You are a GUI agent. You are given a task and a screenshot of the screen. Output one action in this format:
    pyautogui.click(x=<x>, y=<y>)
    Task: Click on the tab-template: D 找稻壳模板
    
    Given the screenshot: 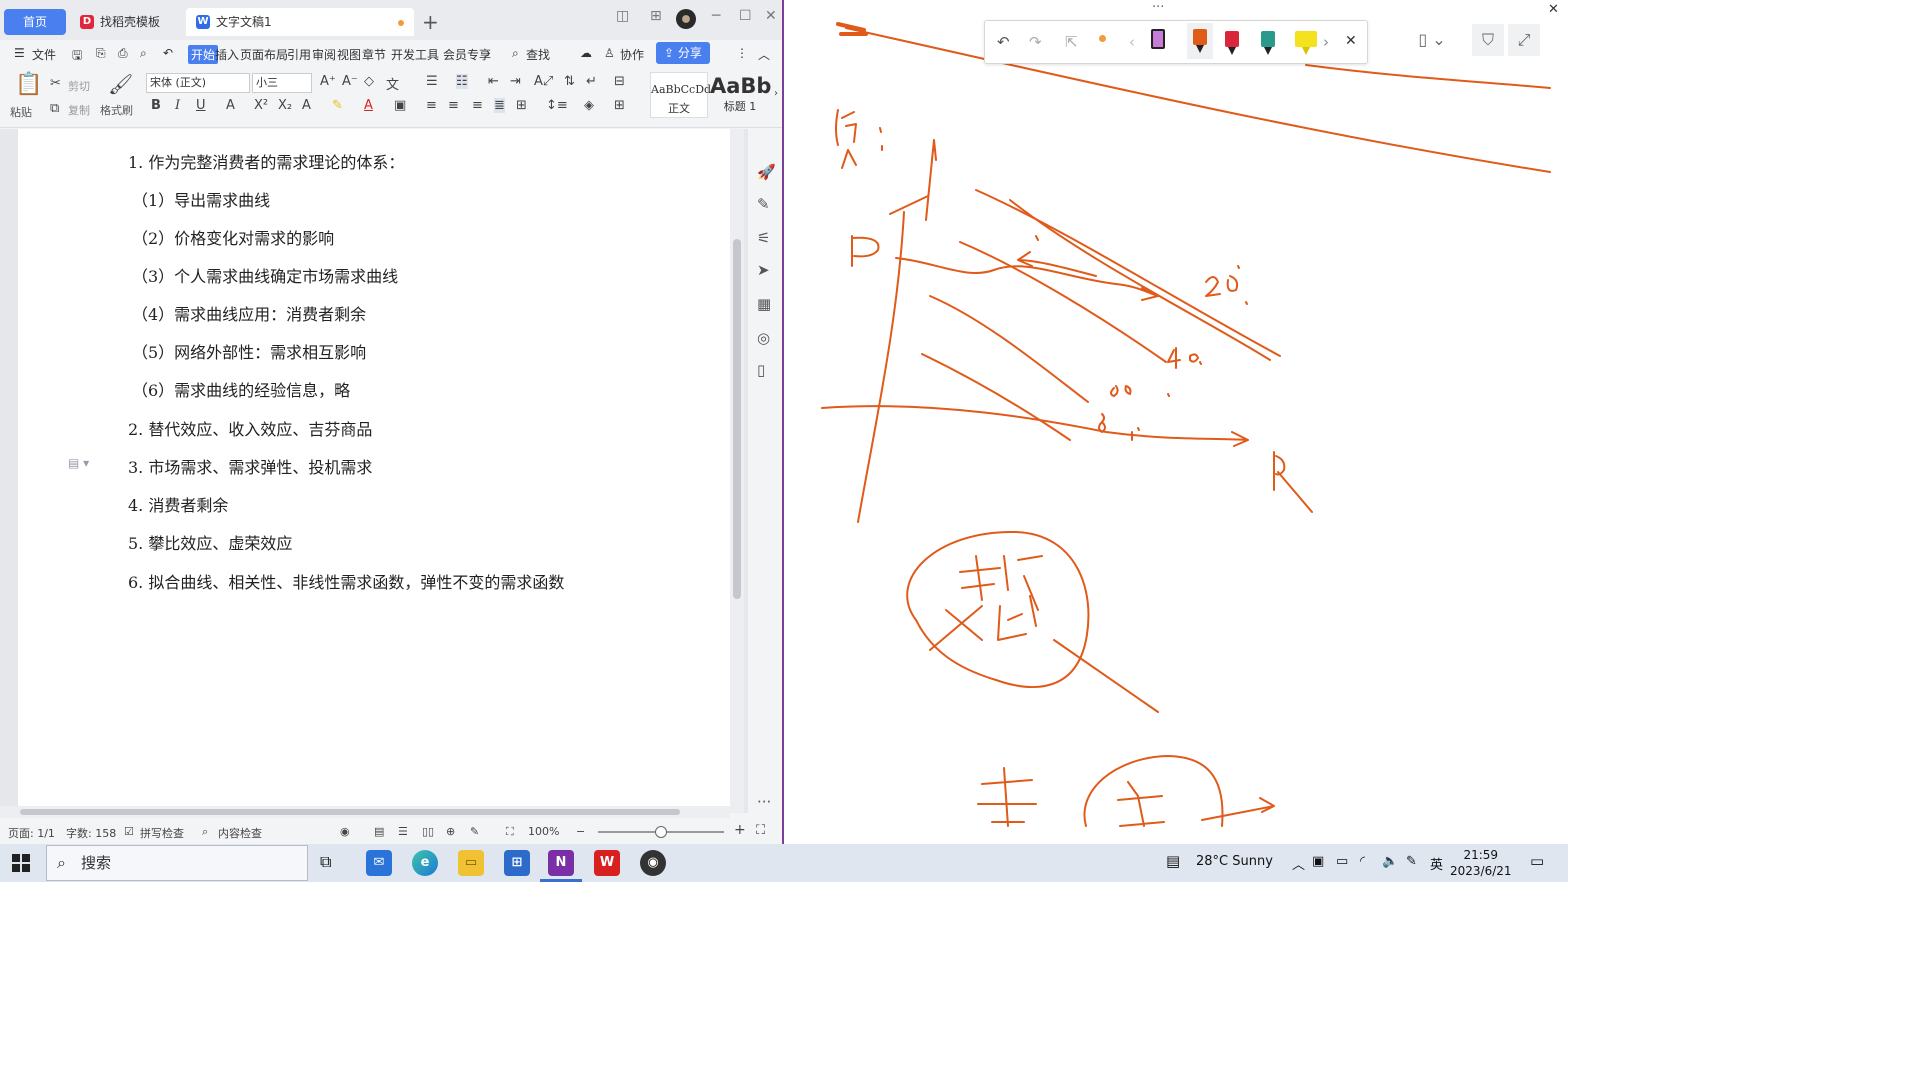 What is the action you would take?
    pyautogui.click(x=127, y=22)
    